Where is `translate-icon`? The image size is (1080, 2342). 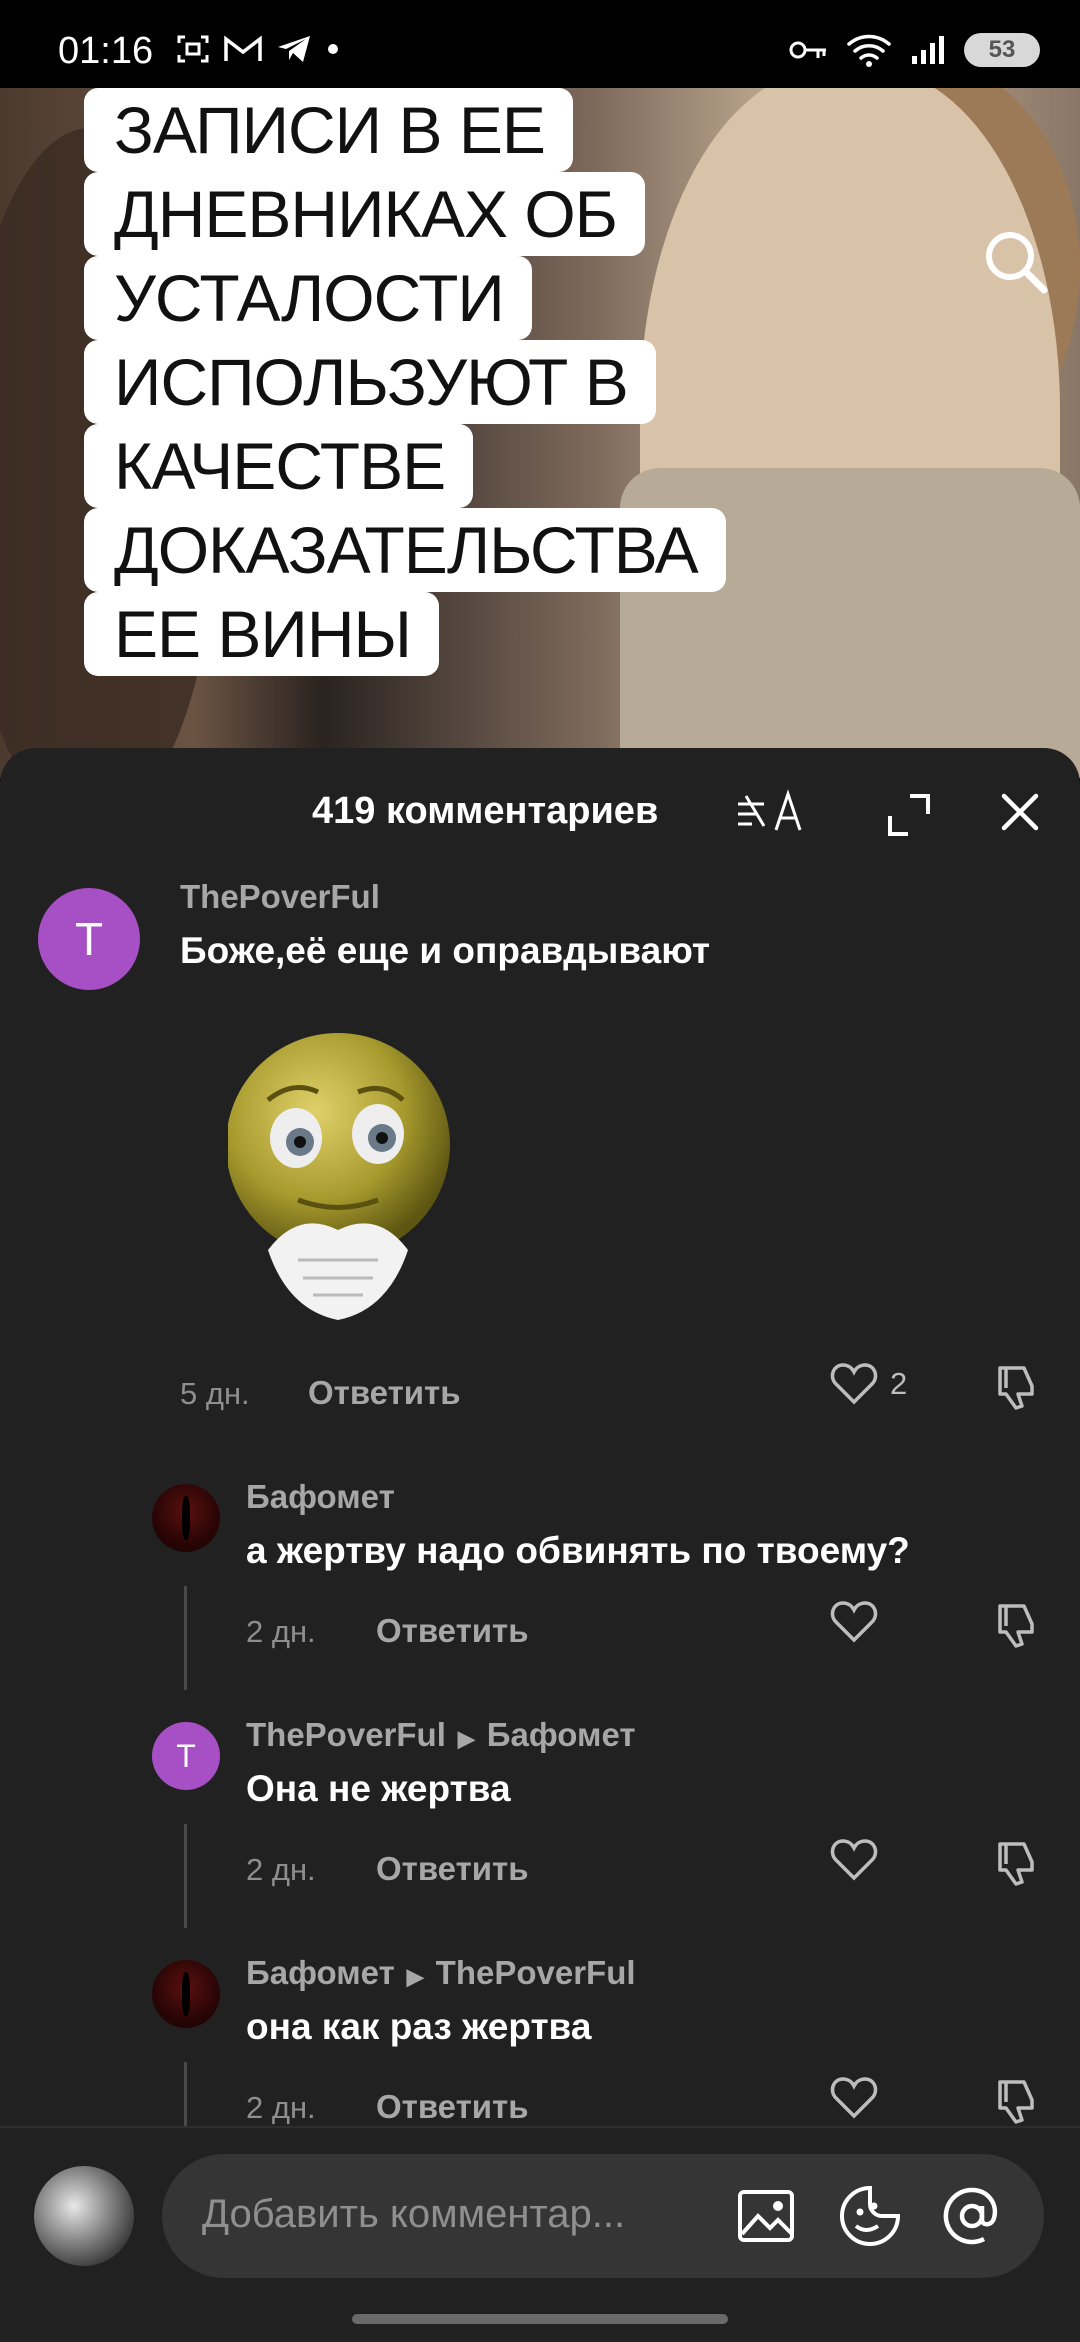 translate-icon is located at coordinates (771, 811).